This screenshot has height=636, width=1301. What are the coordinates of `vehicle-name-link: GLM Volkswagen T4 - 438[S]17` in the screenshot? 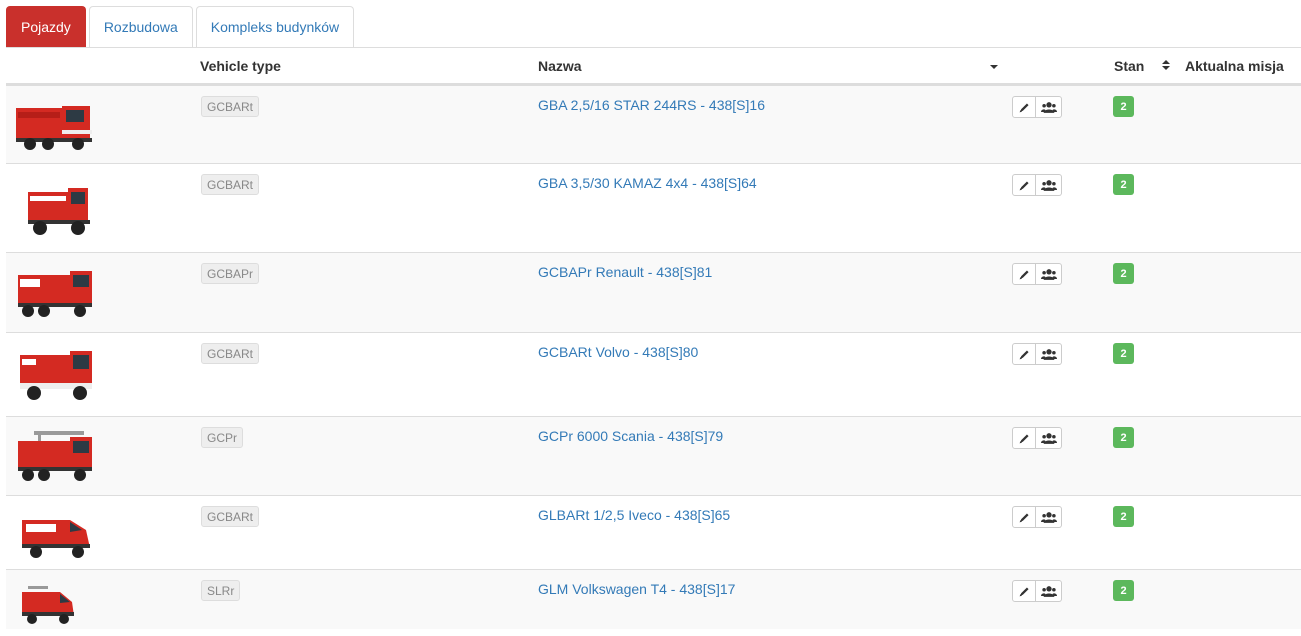 It's located at (636, 589).